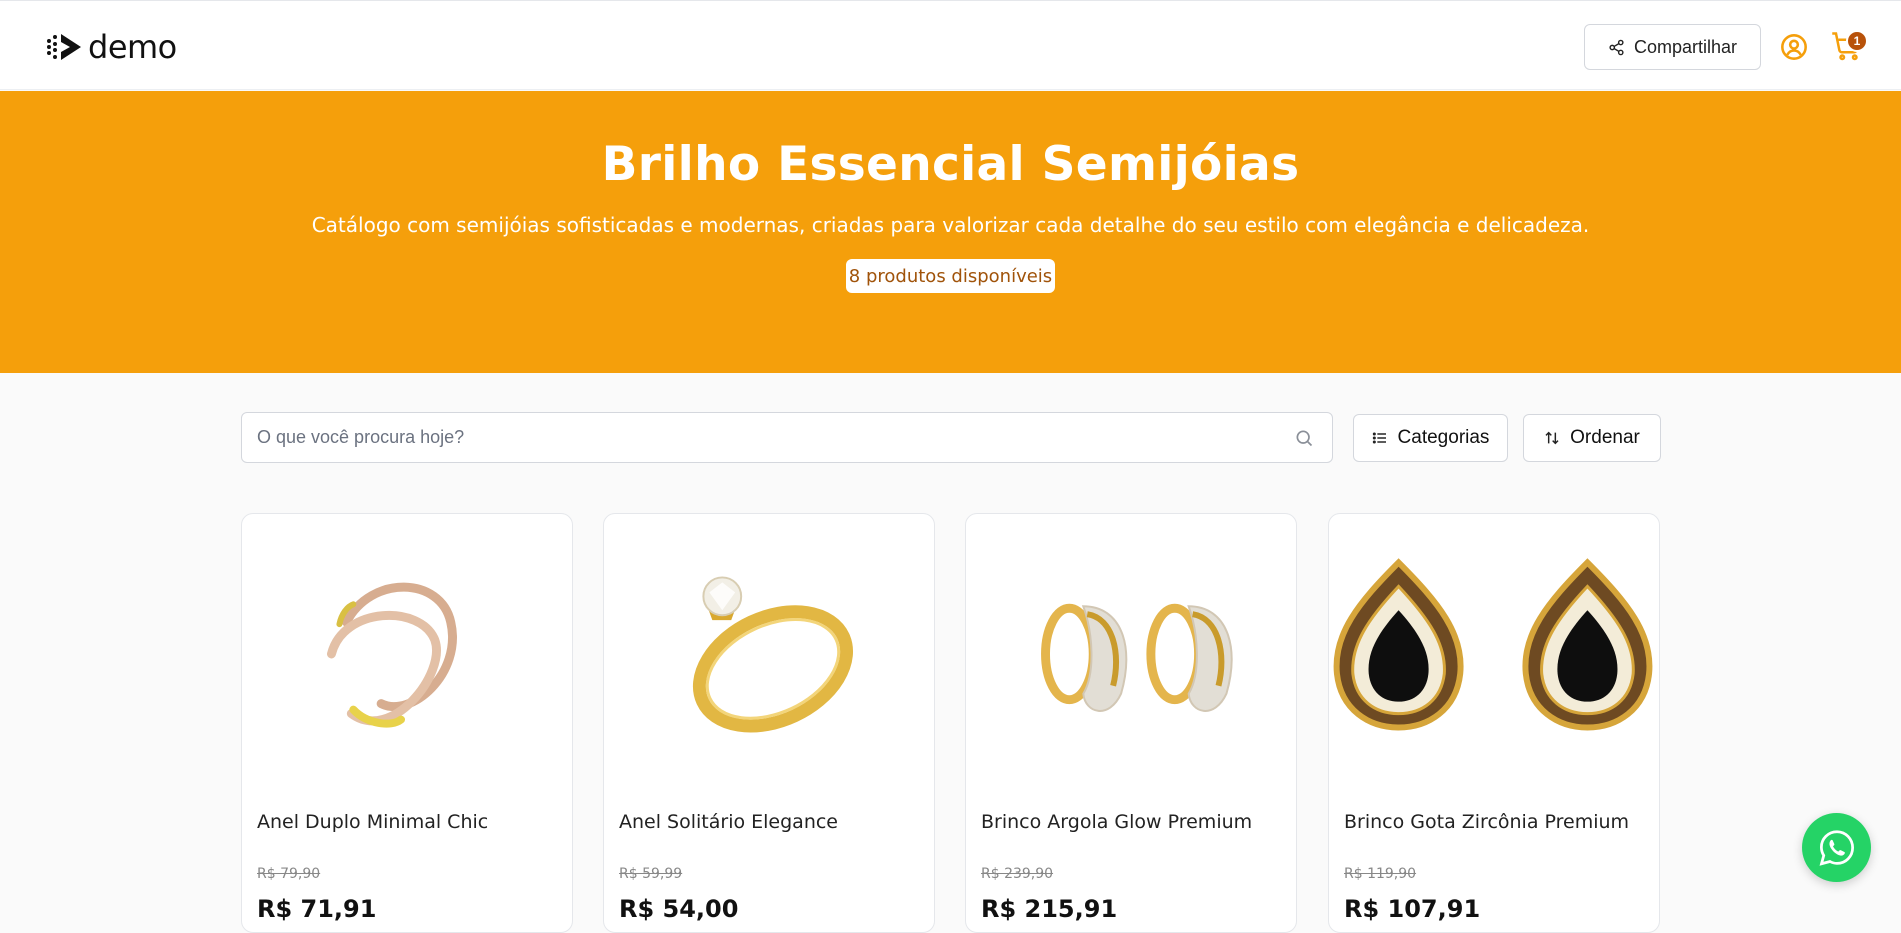 The width and height of the screenshot is (1901, 933). Describe the element at coordinates (1487, 822) in the screenshot. I see `product-name: Brinco Gota Zircônia Premium` at that location.